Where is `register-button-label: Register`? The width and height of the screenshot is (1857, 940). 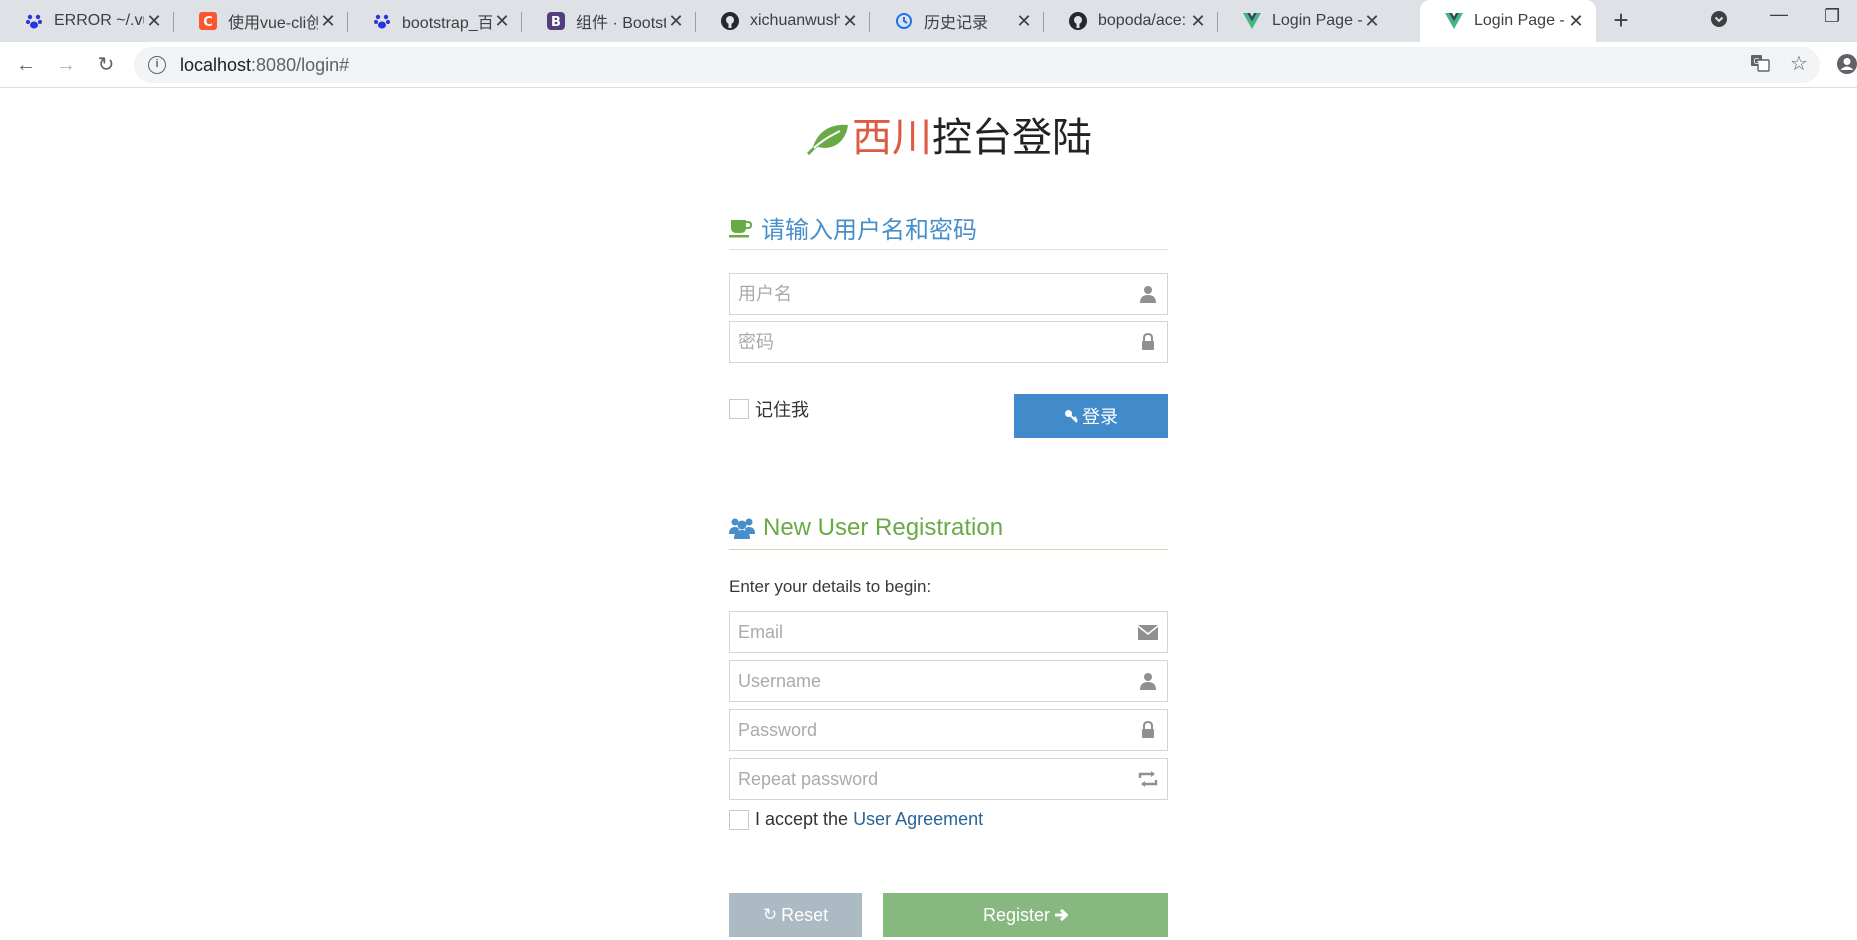 register-button-label: Register is located at coordinates (1016, 914).